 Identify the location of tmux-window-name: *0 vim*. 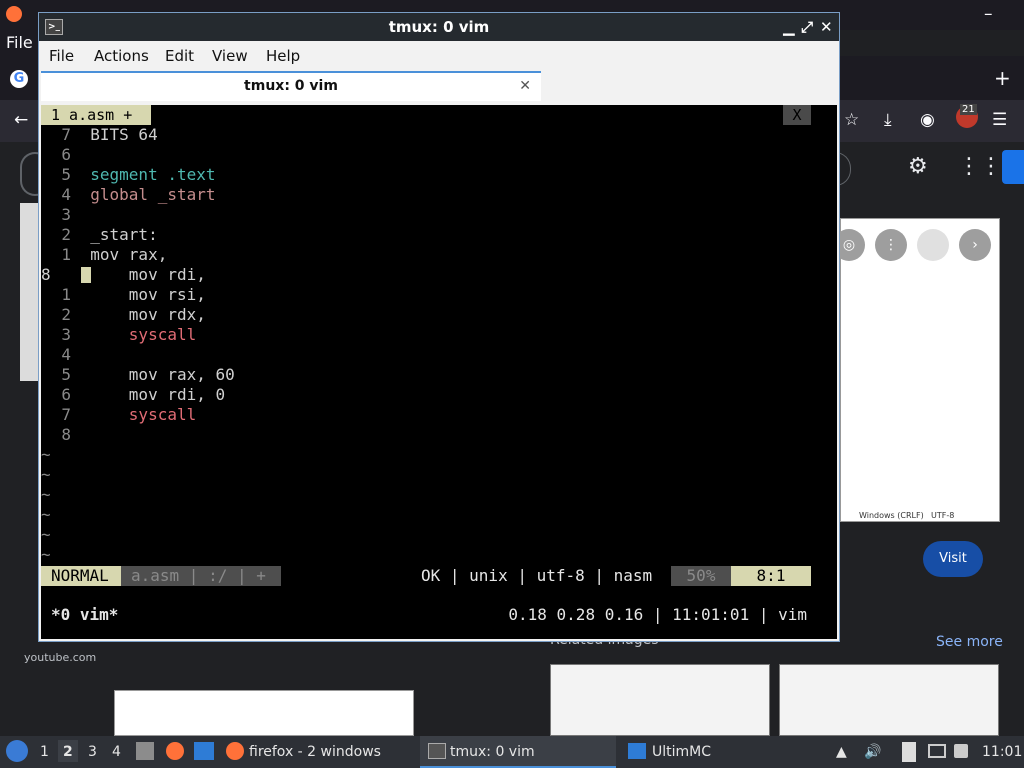
(84, 615).